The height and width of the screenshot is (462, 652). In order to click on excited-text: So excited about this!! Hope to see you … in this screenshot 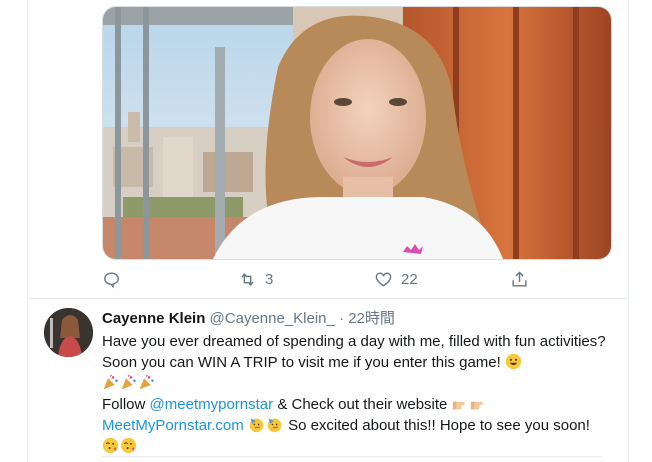, I will do `click(439, 425)`.